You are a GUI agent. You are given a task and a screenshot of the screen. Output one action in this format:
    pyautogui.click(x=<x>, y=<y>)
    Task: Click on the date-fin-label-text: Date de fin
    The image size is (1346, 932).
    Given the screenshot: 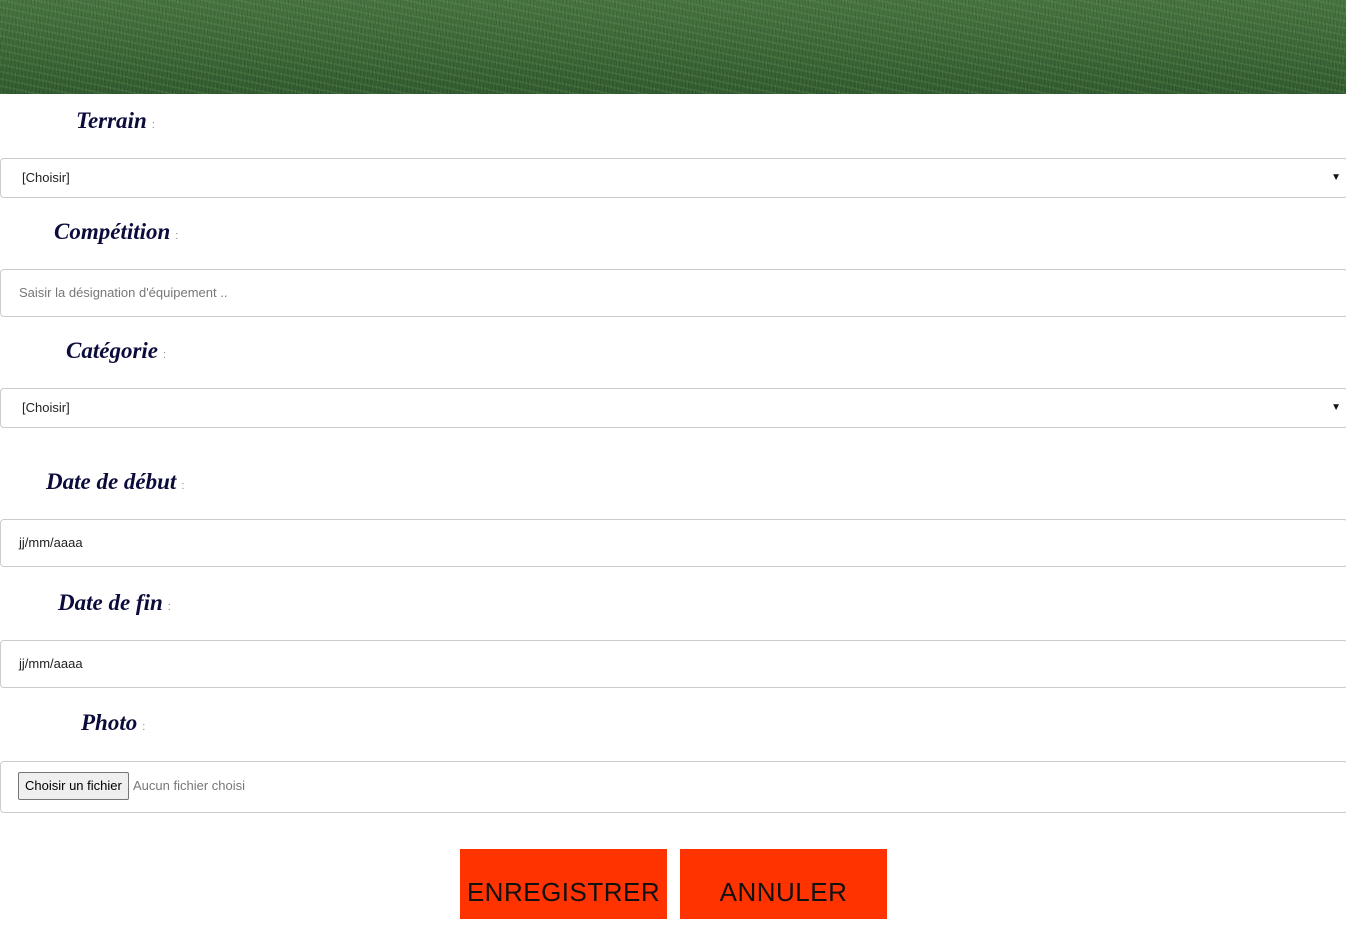 What is the action you would take?
    pyautogui.click(x=110, y=602)
    